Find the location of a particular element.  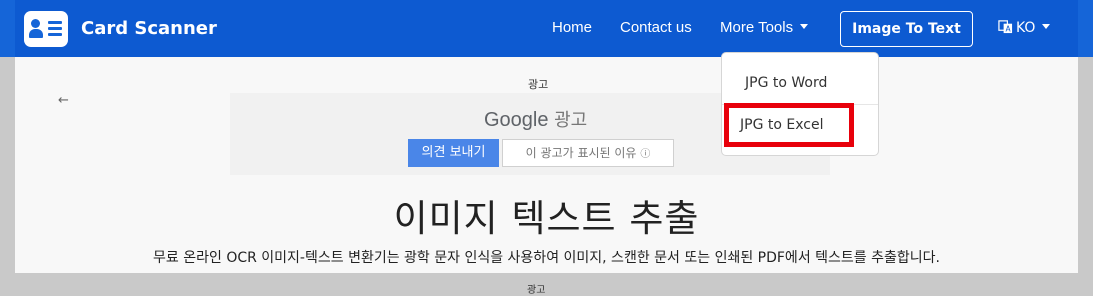

why-this-ad-button: 이 광고가 표시된 이유 ⓘ is located at coordinates (588, 153).